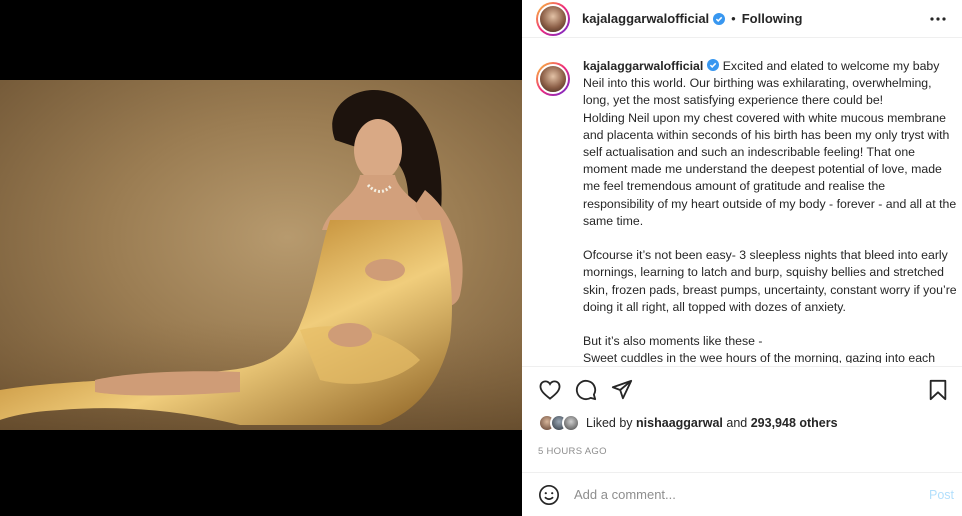 Image resolution: width=962 pixels, height=516 pixels. Describe the element at coordinates (549, 495) in the screenshot. I see `emoji-icon` at that location.